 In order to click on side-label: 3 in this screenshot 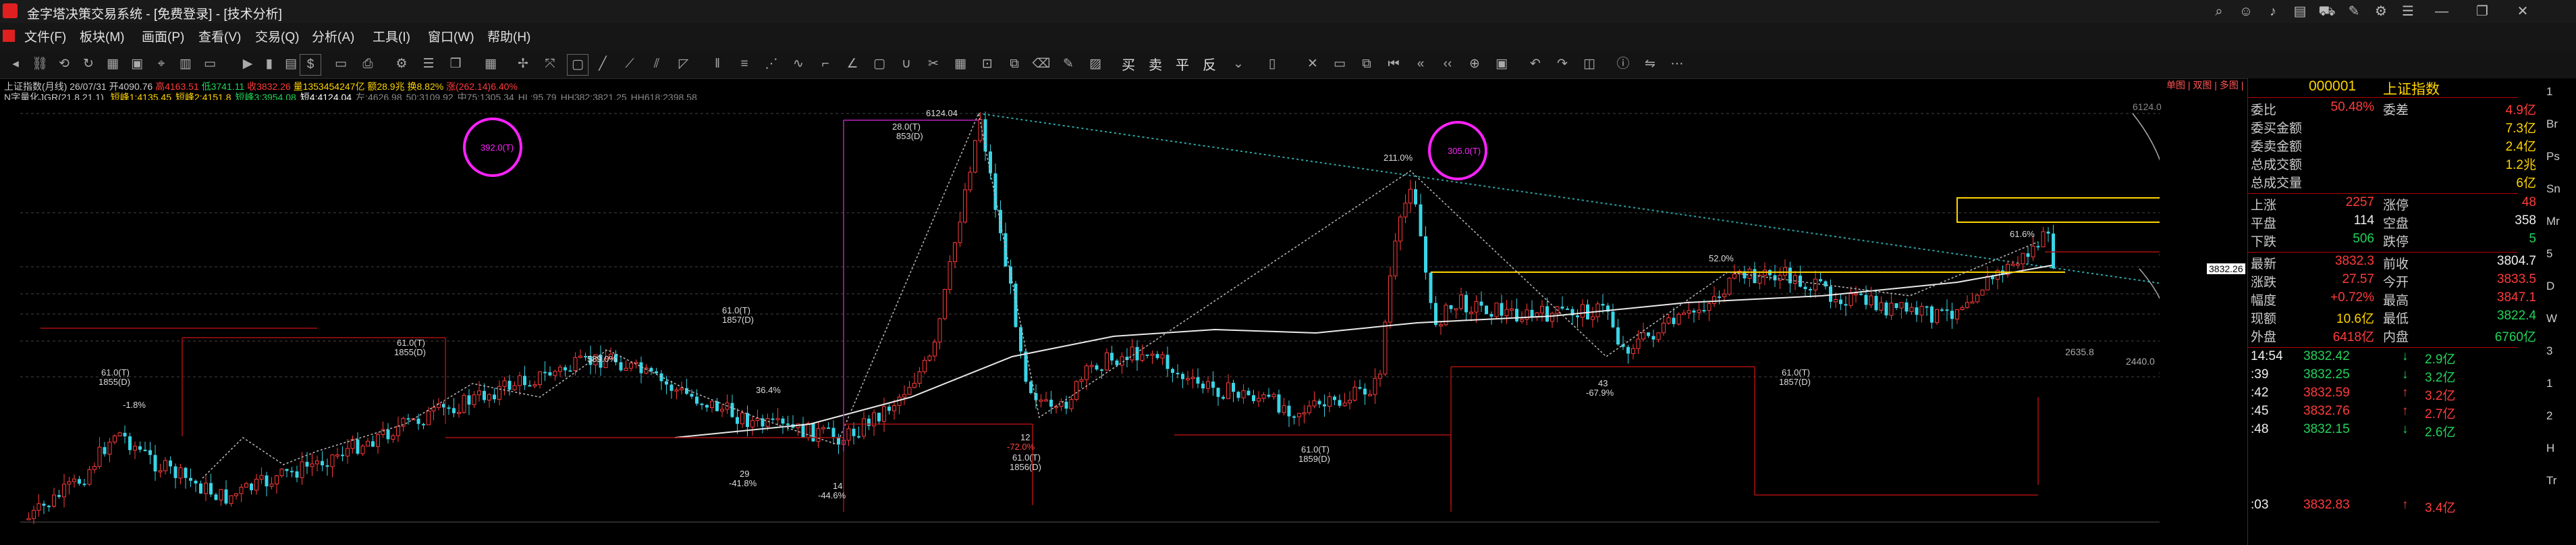, I will do `click(2549, 351)`.